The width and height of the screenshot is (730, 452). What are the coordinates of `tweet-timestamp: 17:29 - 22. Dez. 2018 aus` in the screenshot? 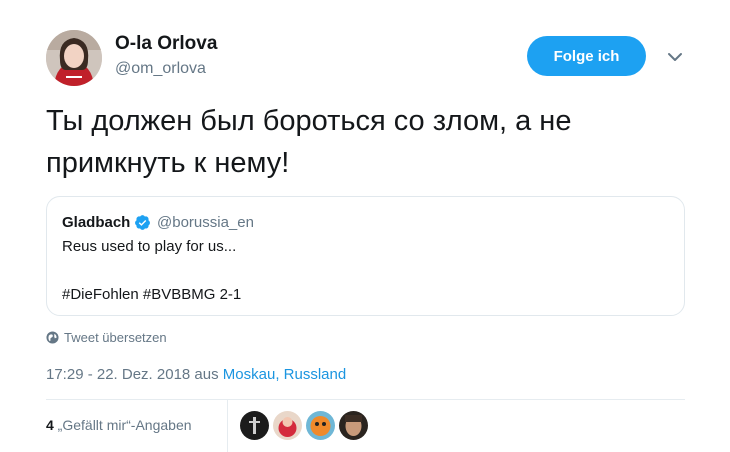 It's located at (134, 374).